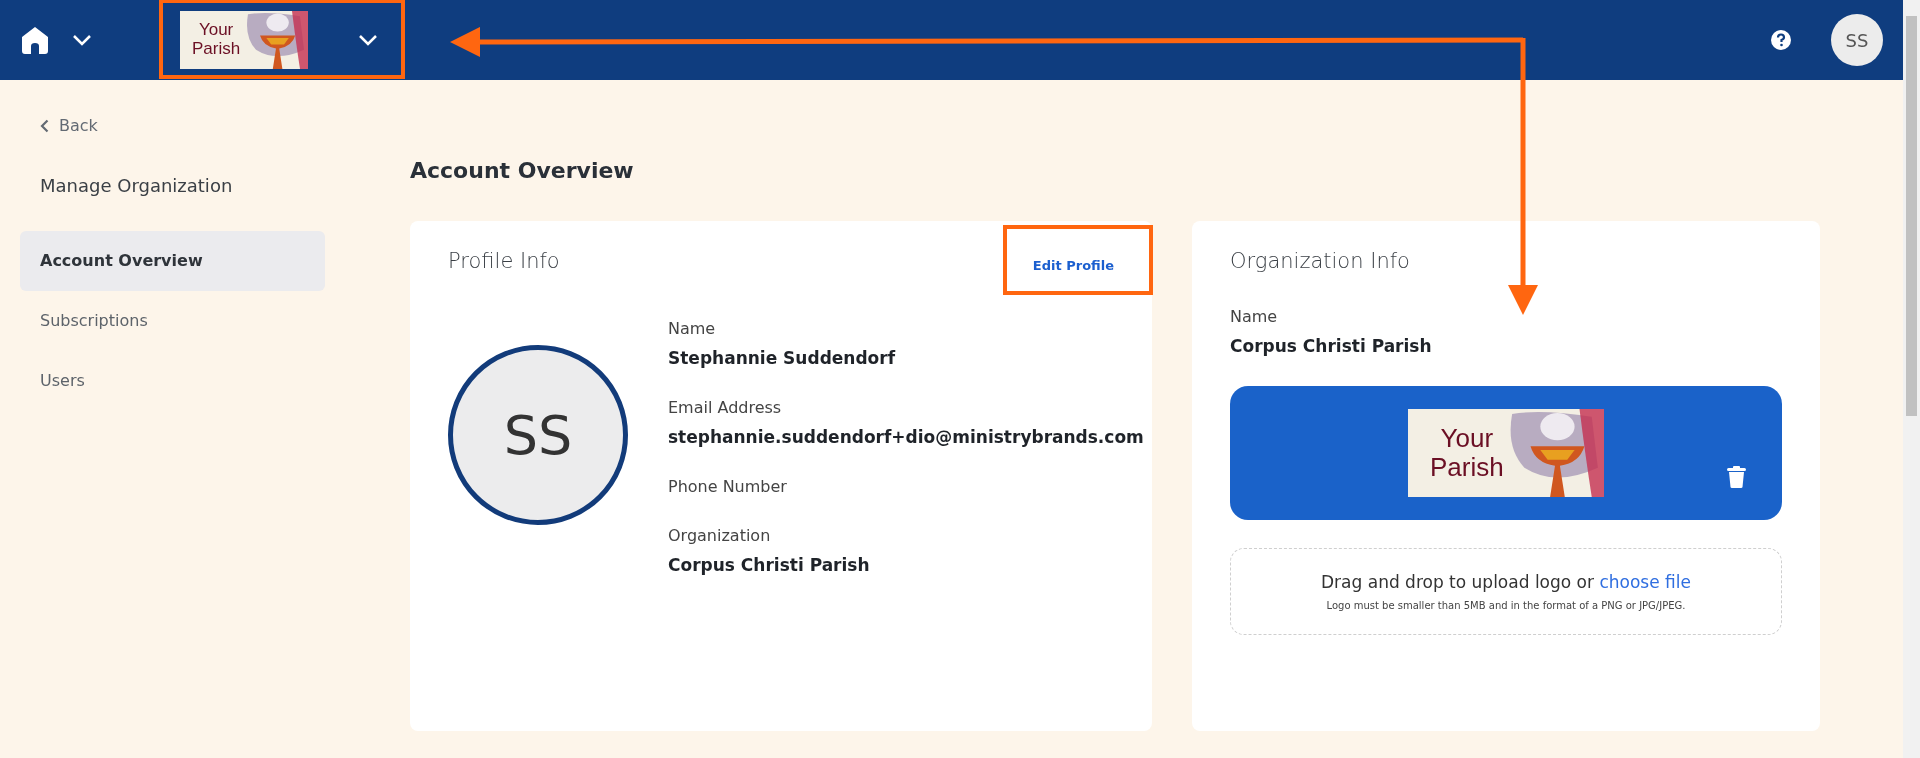  I want to click on organization-switcher: Your Parish, so click(279, 40).